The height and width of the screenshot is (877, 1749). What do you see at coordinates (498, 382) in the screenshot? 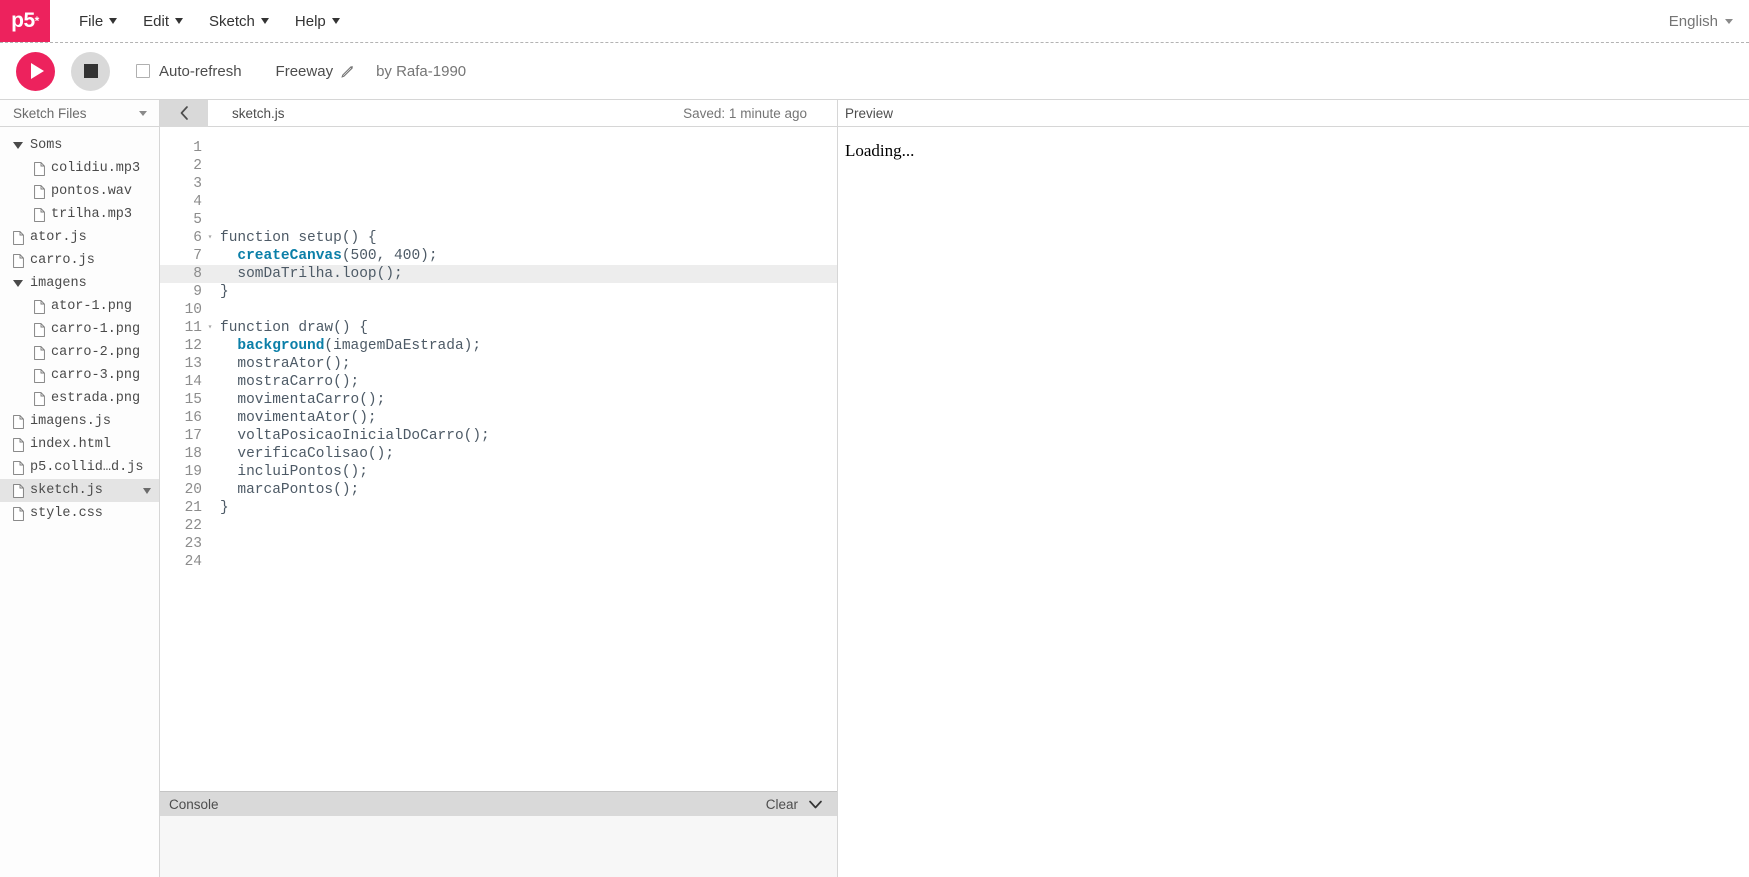
I see `code-line: 14 mostraCarro();` at bounding box center [498, 382].